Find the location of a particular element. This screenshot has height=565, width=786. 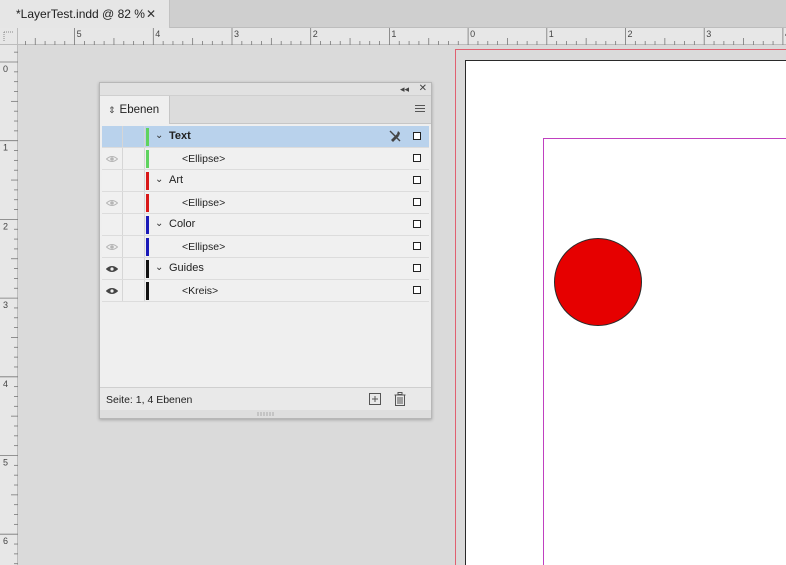

ruler-origin is located at coordinates (9, 36).